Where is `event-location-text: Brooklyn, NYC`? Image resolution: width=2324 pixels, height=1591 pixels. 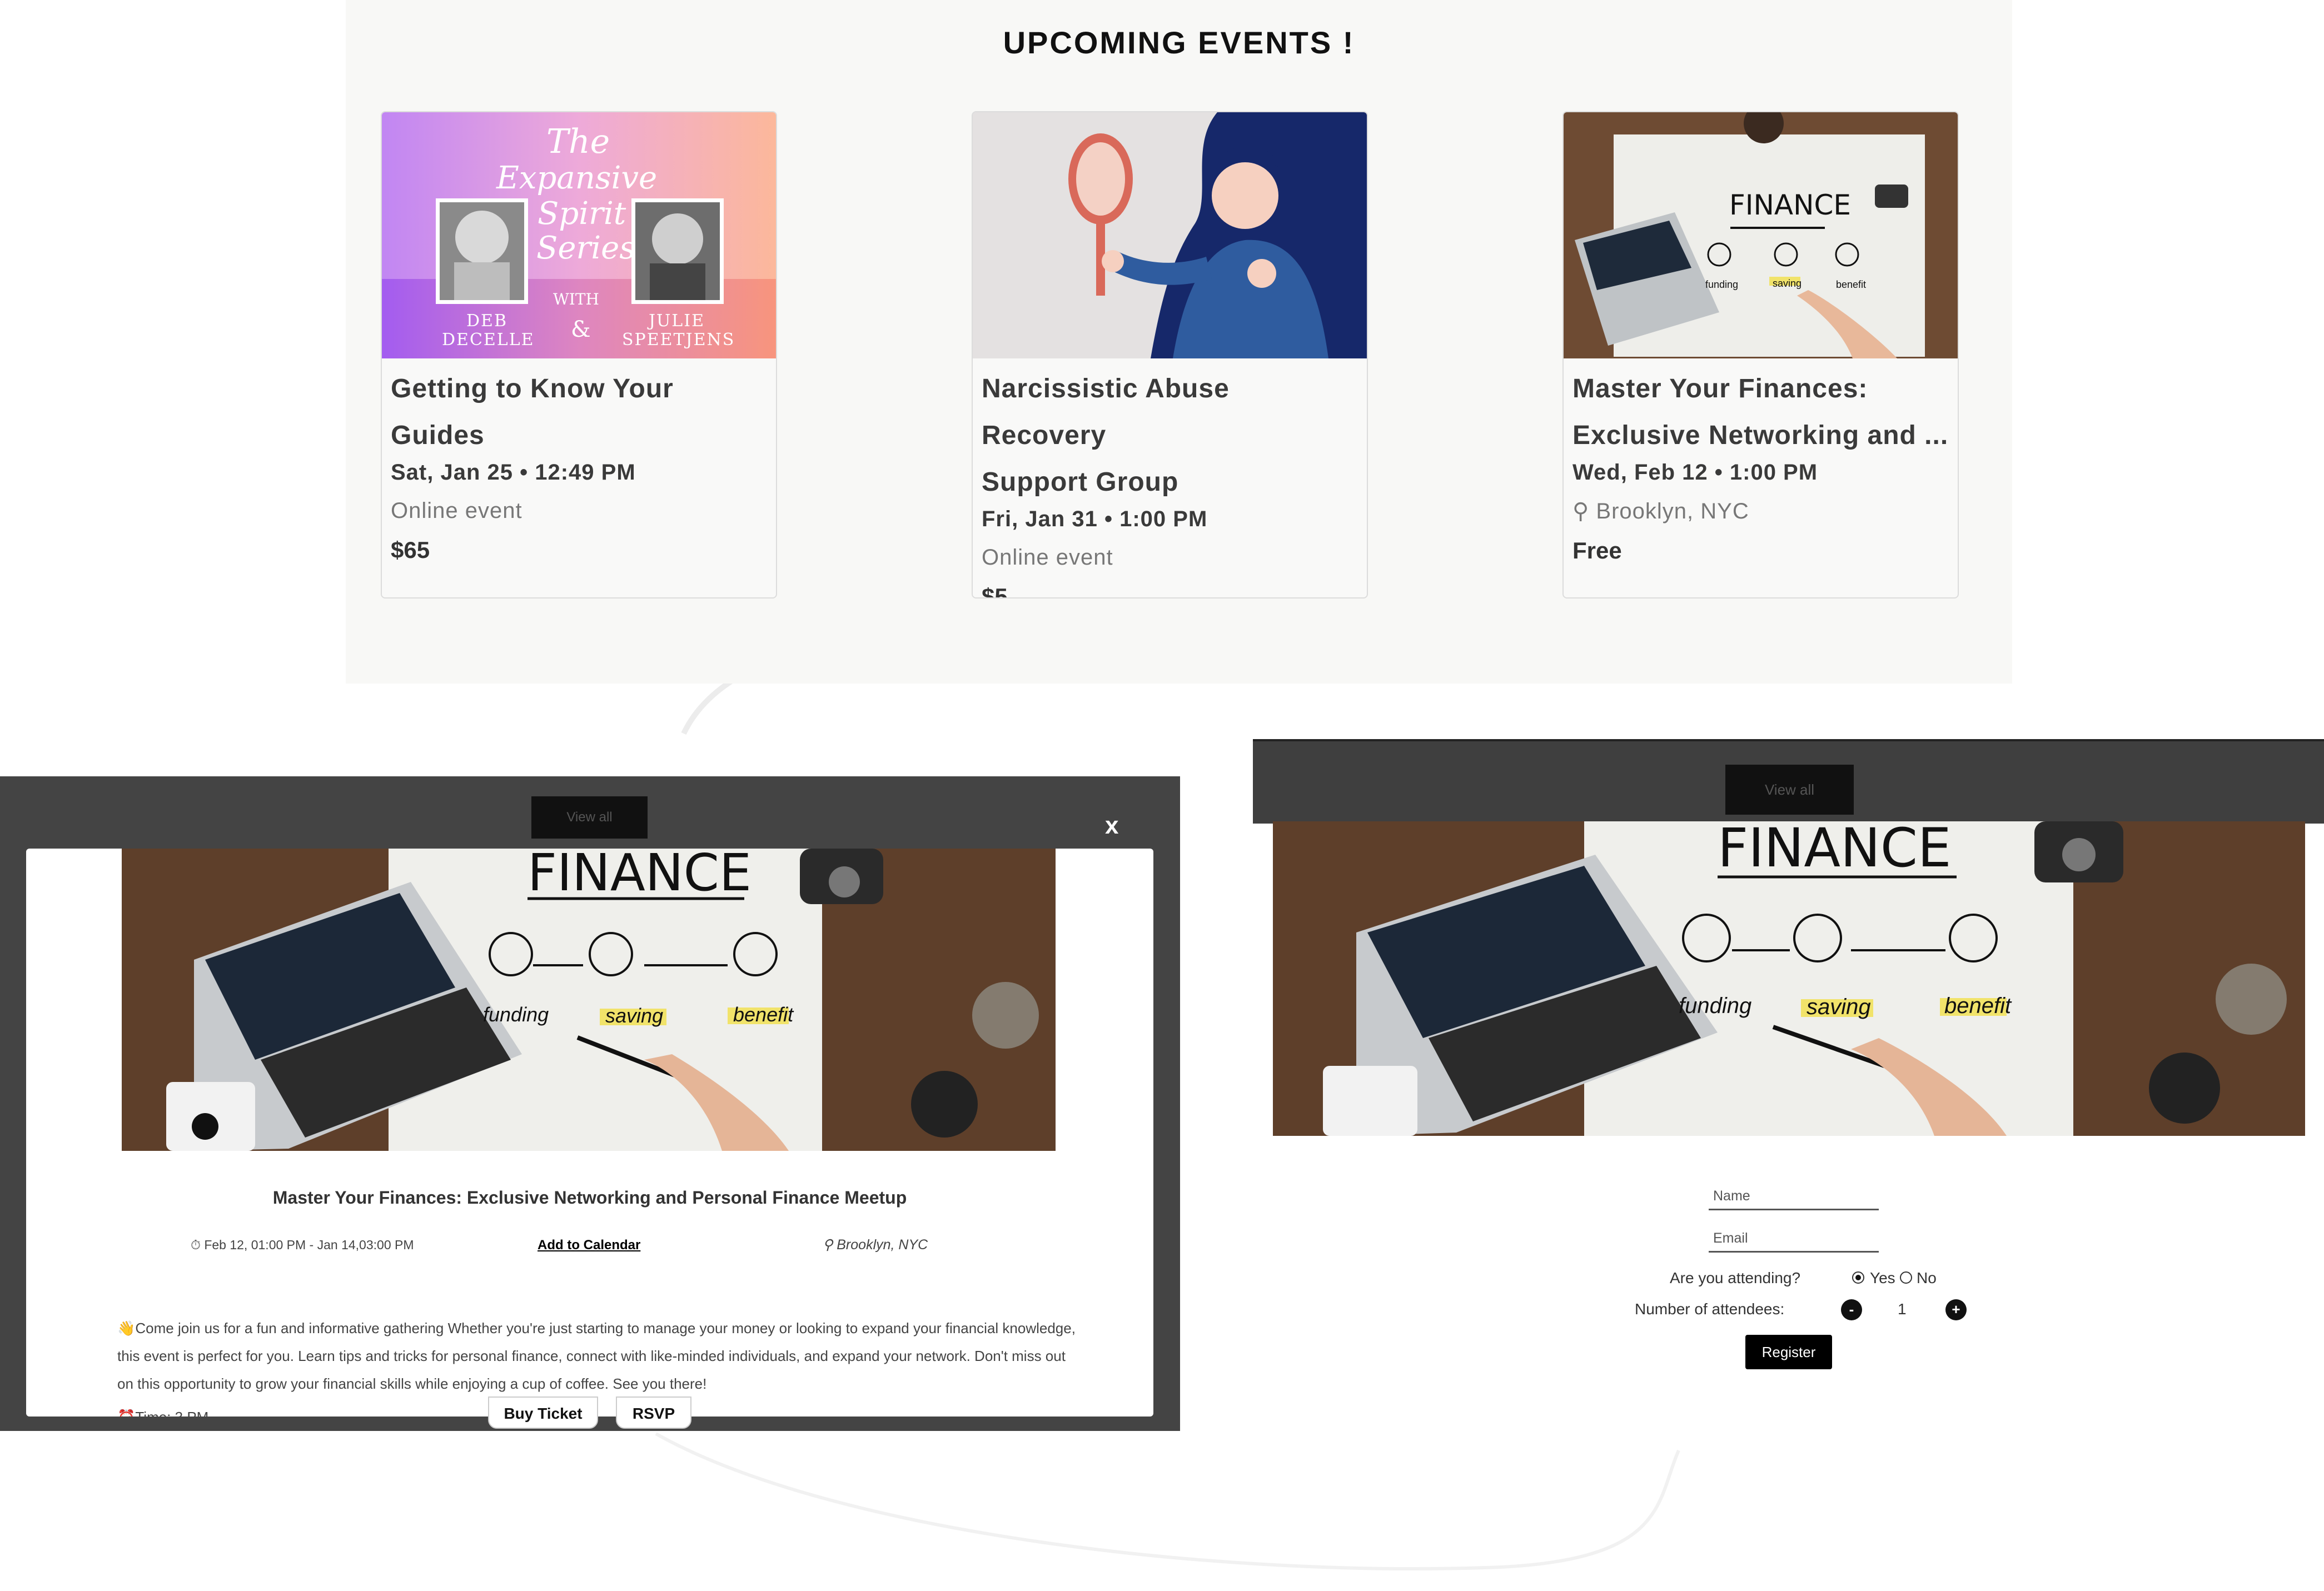 event-location-text: Brooklyn, NYC is located at coordinates (1672, 511).